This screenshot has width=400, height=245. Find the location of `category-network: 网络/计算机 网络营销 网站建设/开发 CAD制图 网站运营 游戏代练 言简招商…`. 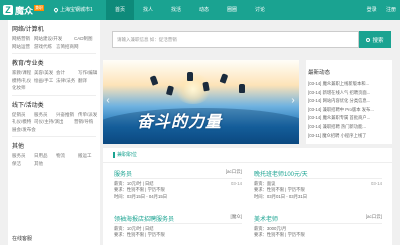

category-network: 网络/计算机 网络营销 网站建设/开发 CAD制图 网站运营 游戏代练 言简招商… is located at coordinates (54, 35).